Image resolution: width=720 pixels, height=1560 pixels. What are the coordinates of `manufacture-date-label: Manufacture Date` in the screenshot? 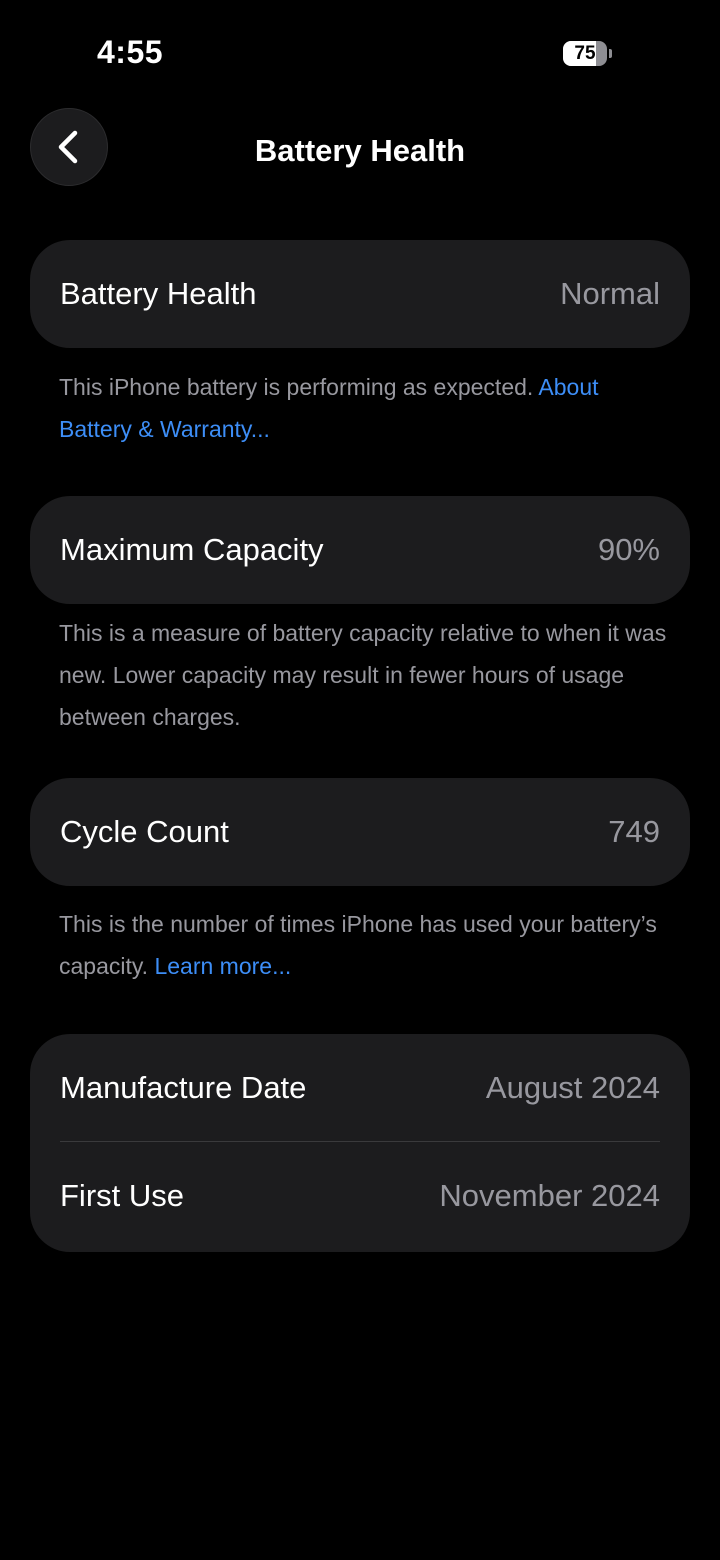 It's located at (183, 1087).